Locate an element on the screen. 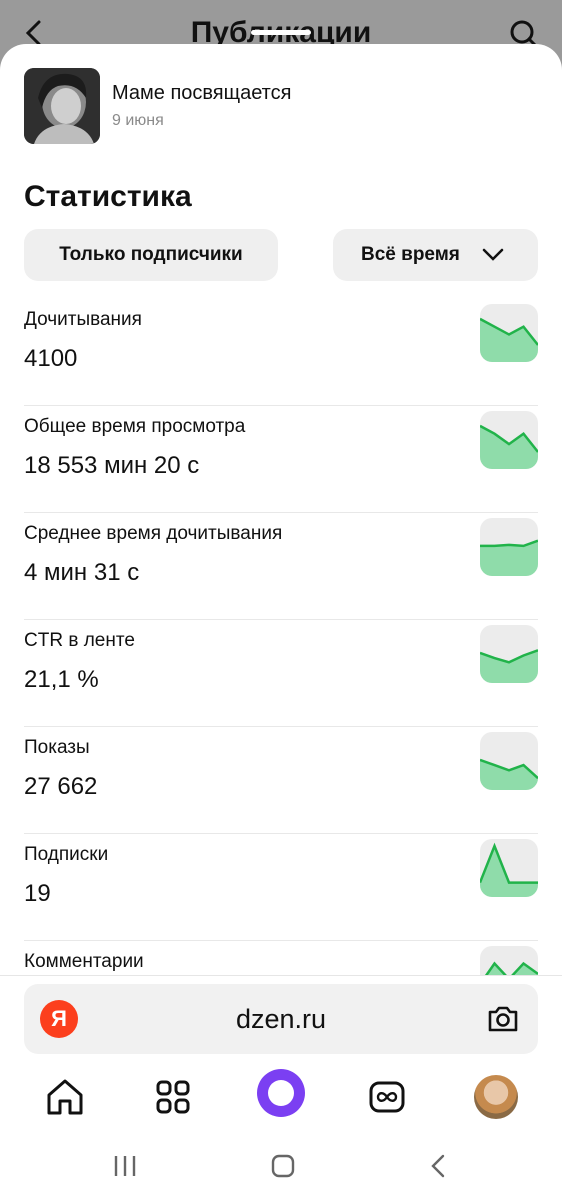  metric-label: Комментарии is located at coordinates (84, 961).